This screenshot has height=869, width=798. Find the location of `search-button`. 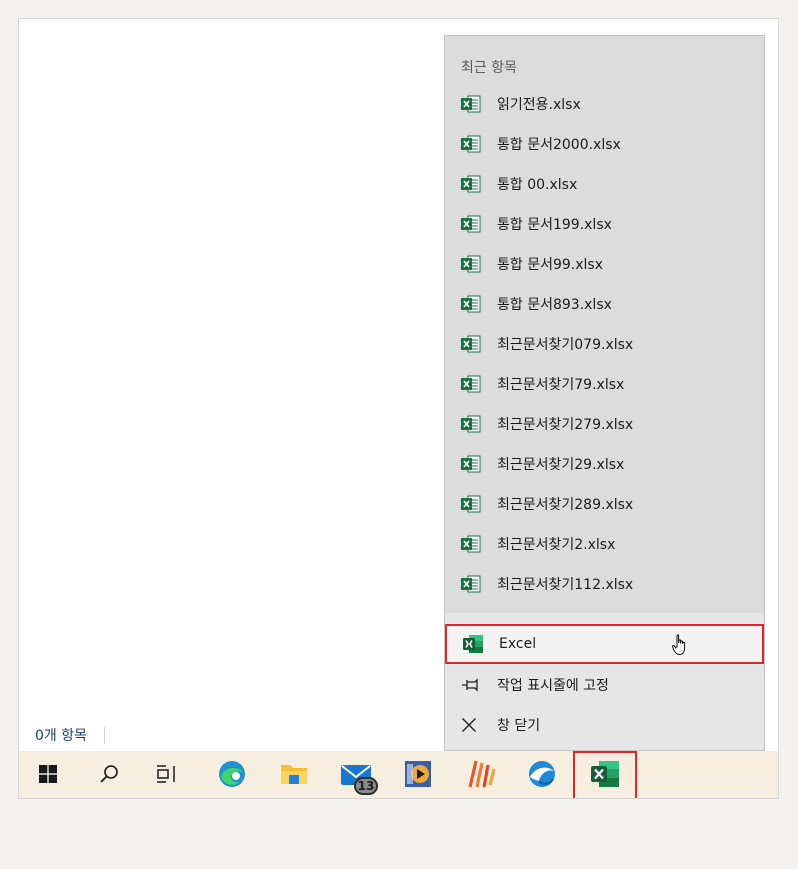

search-button is located at coordinates (109, 774).